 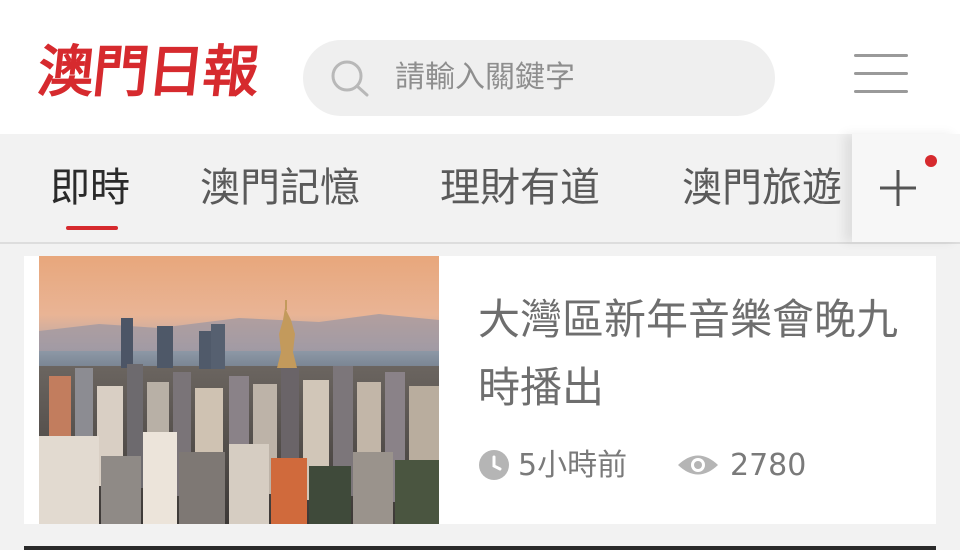 What do you see at coordinates (768, 465) in the screenshot?
I see `view-count: 2780` at bounding box center [768, 465].